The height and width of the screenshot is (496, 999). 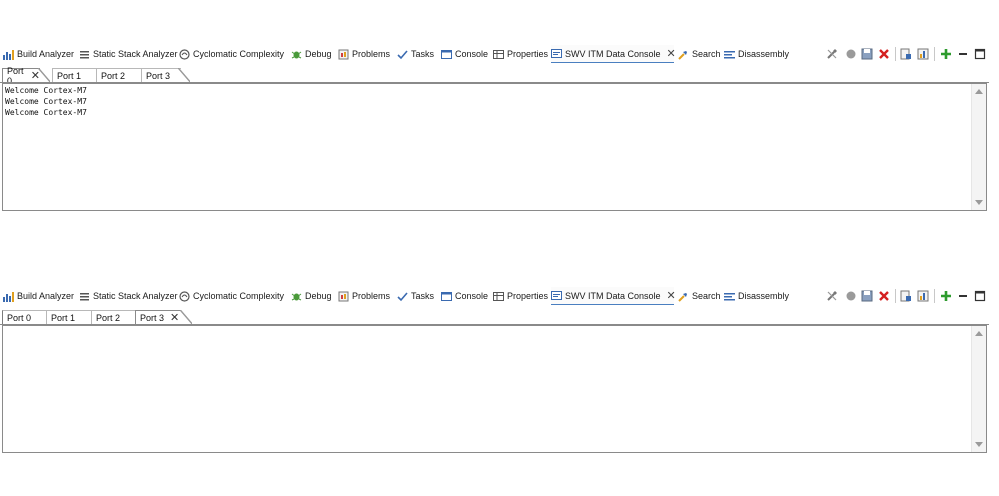 I want to click on build-analyzer-icon, so click(x=8, y=54).